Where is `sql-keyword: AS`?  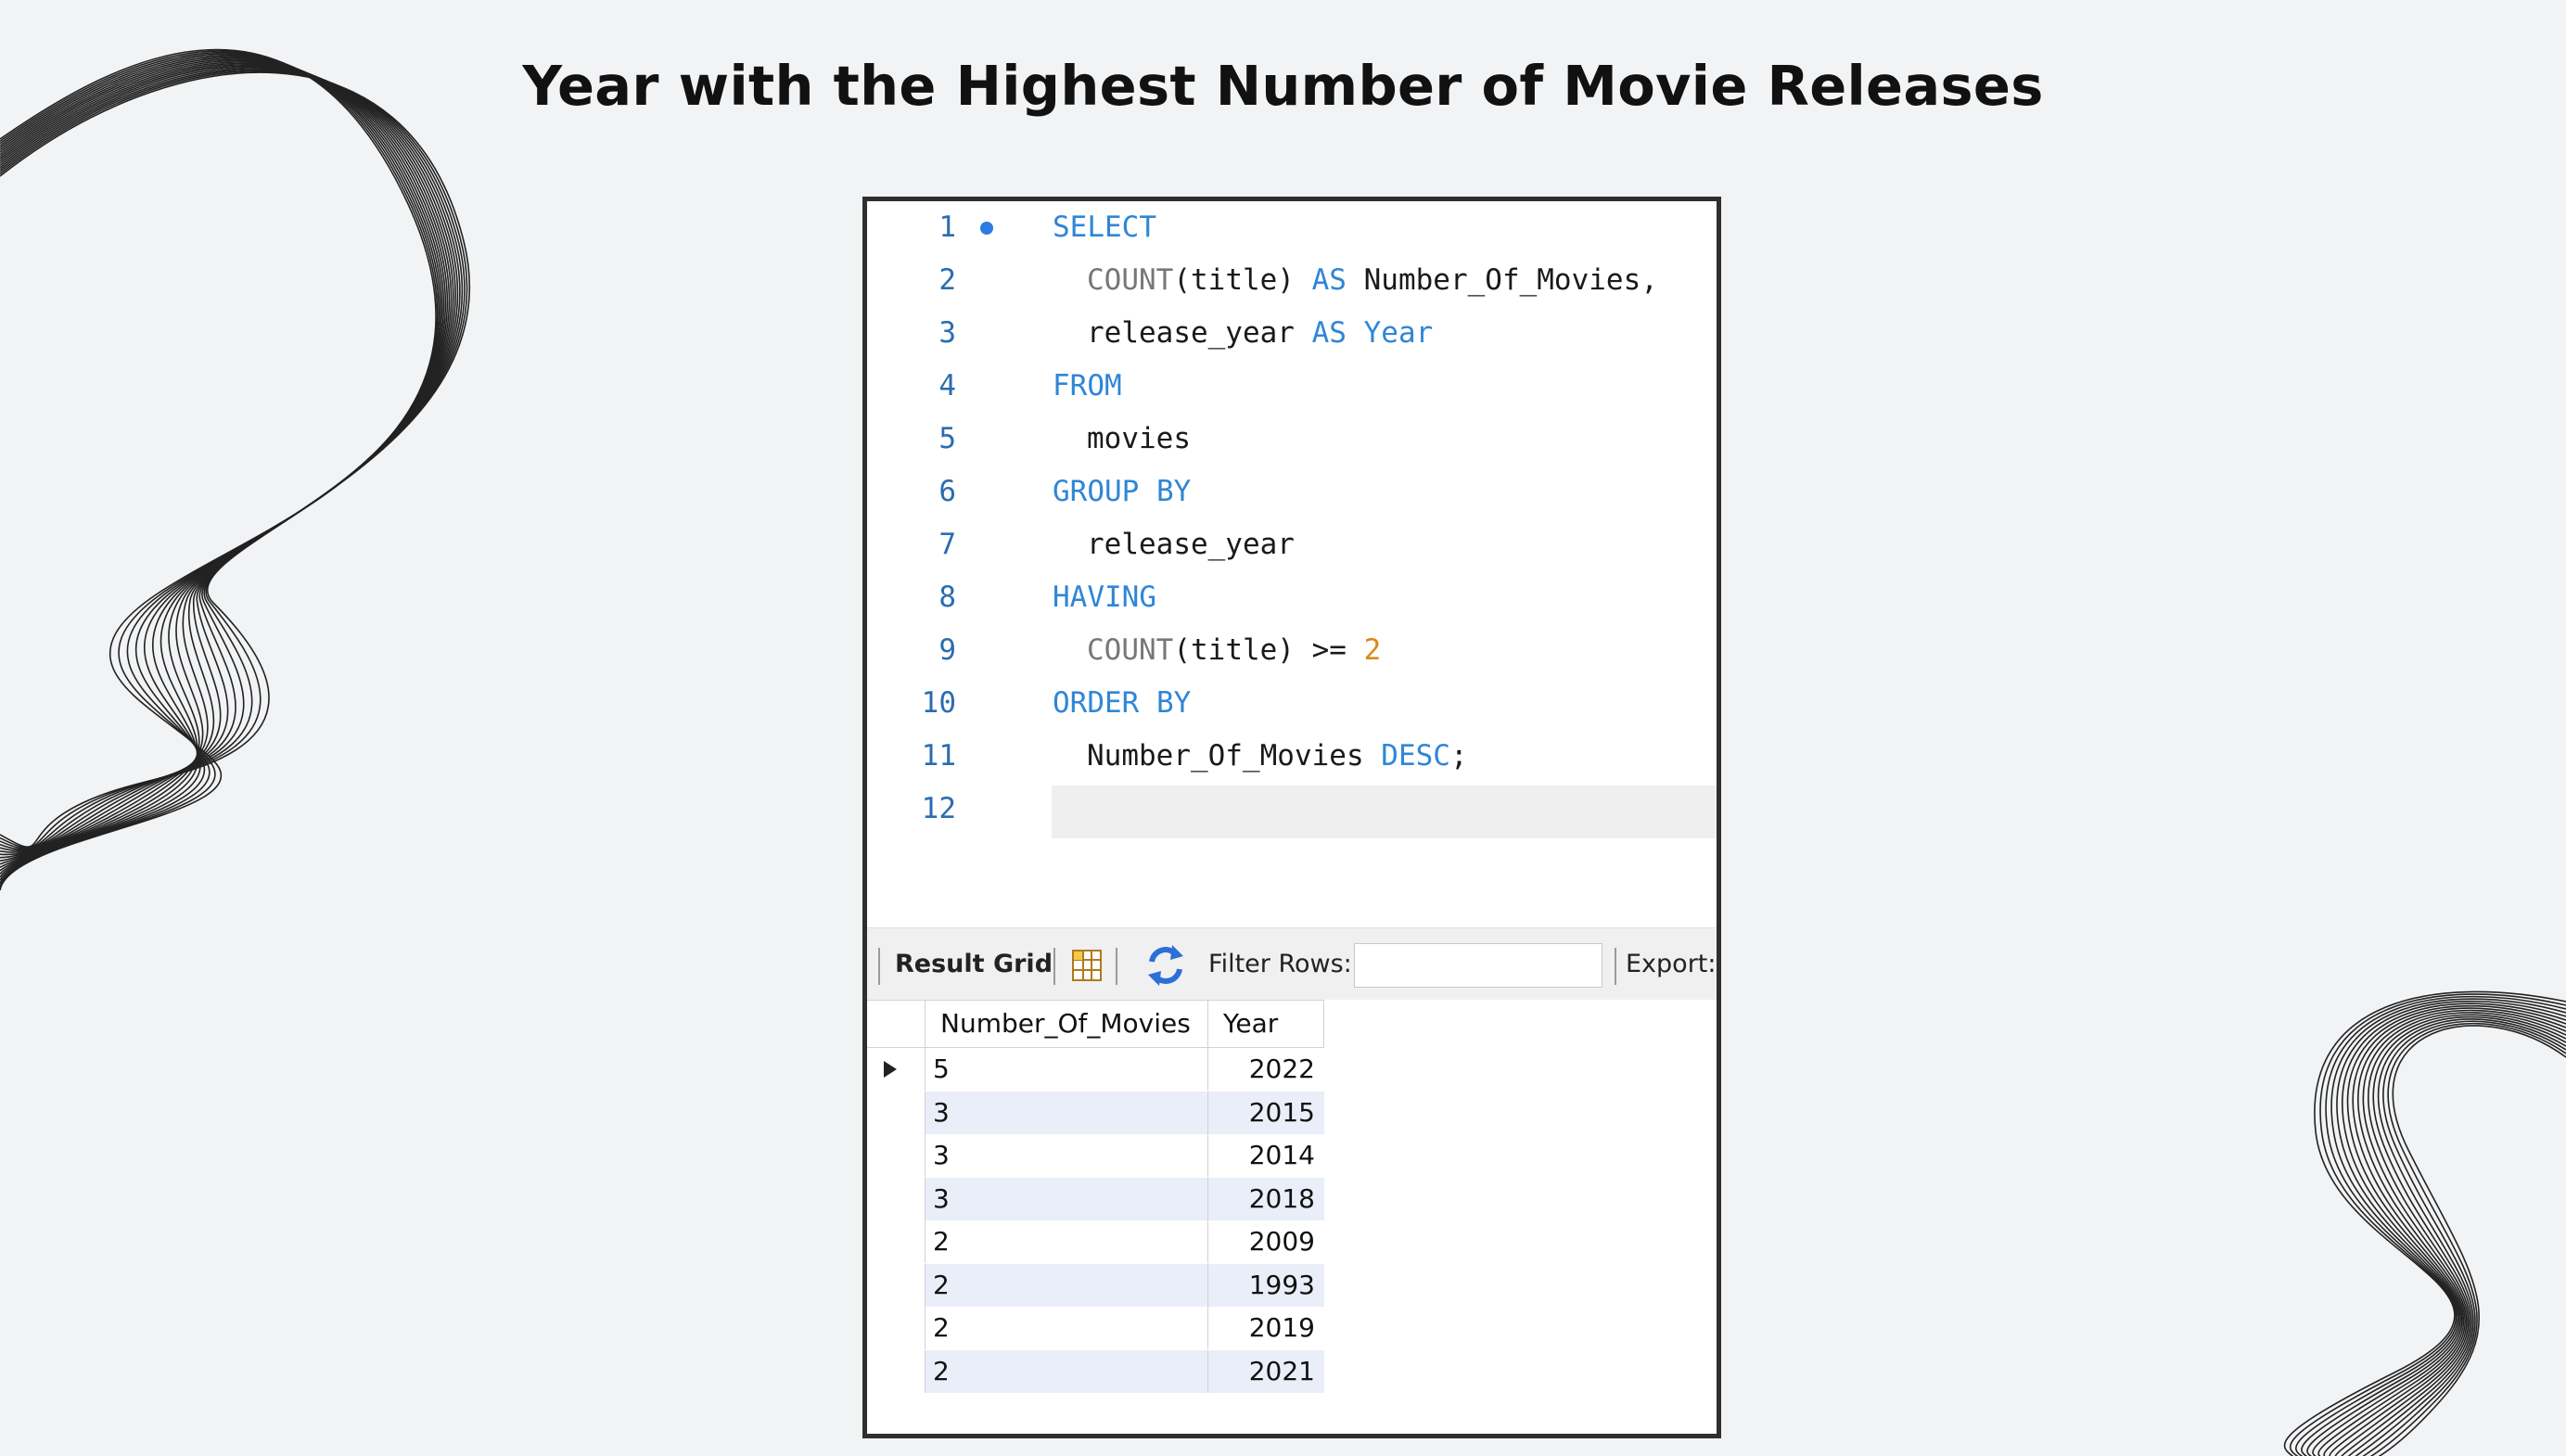 sql-keyword: AS is located at coordinates (1329, 333).